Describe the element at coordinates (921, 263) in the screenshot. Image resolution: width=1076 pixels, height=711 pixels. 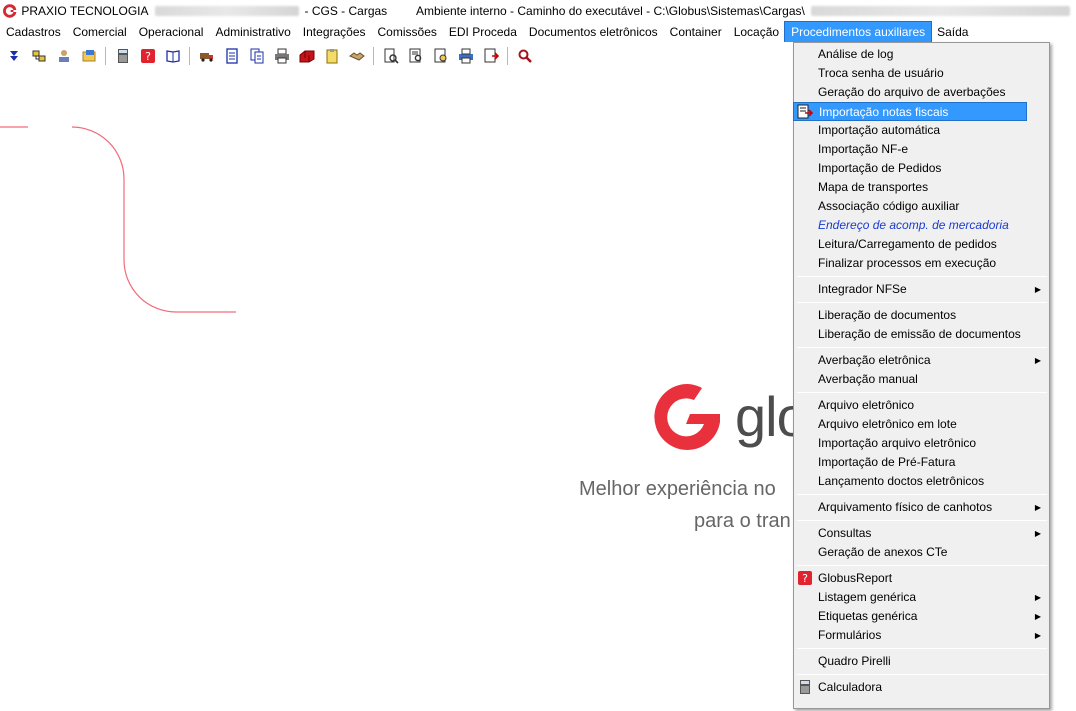
I see `menu-item-finalizar-processos: Finalizar processos em execução` at that location.